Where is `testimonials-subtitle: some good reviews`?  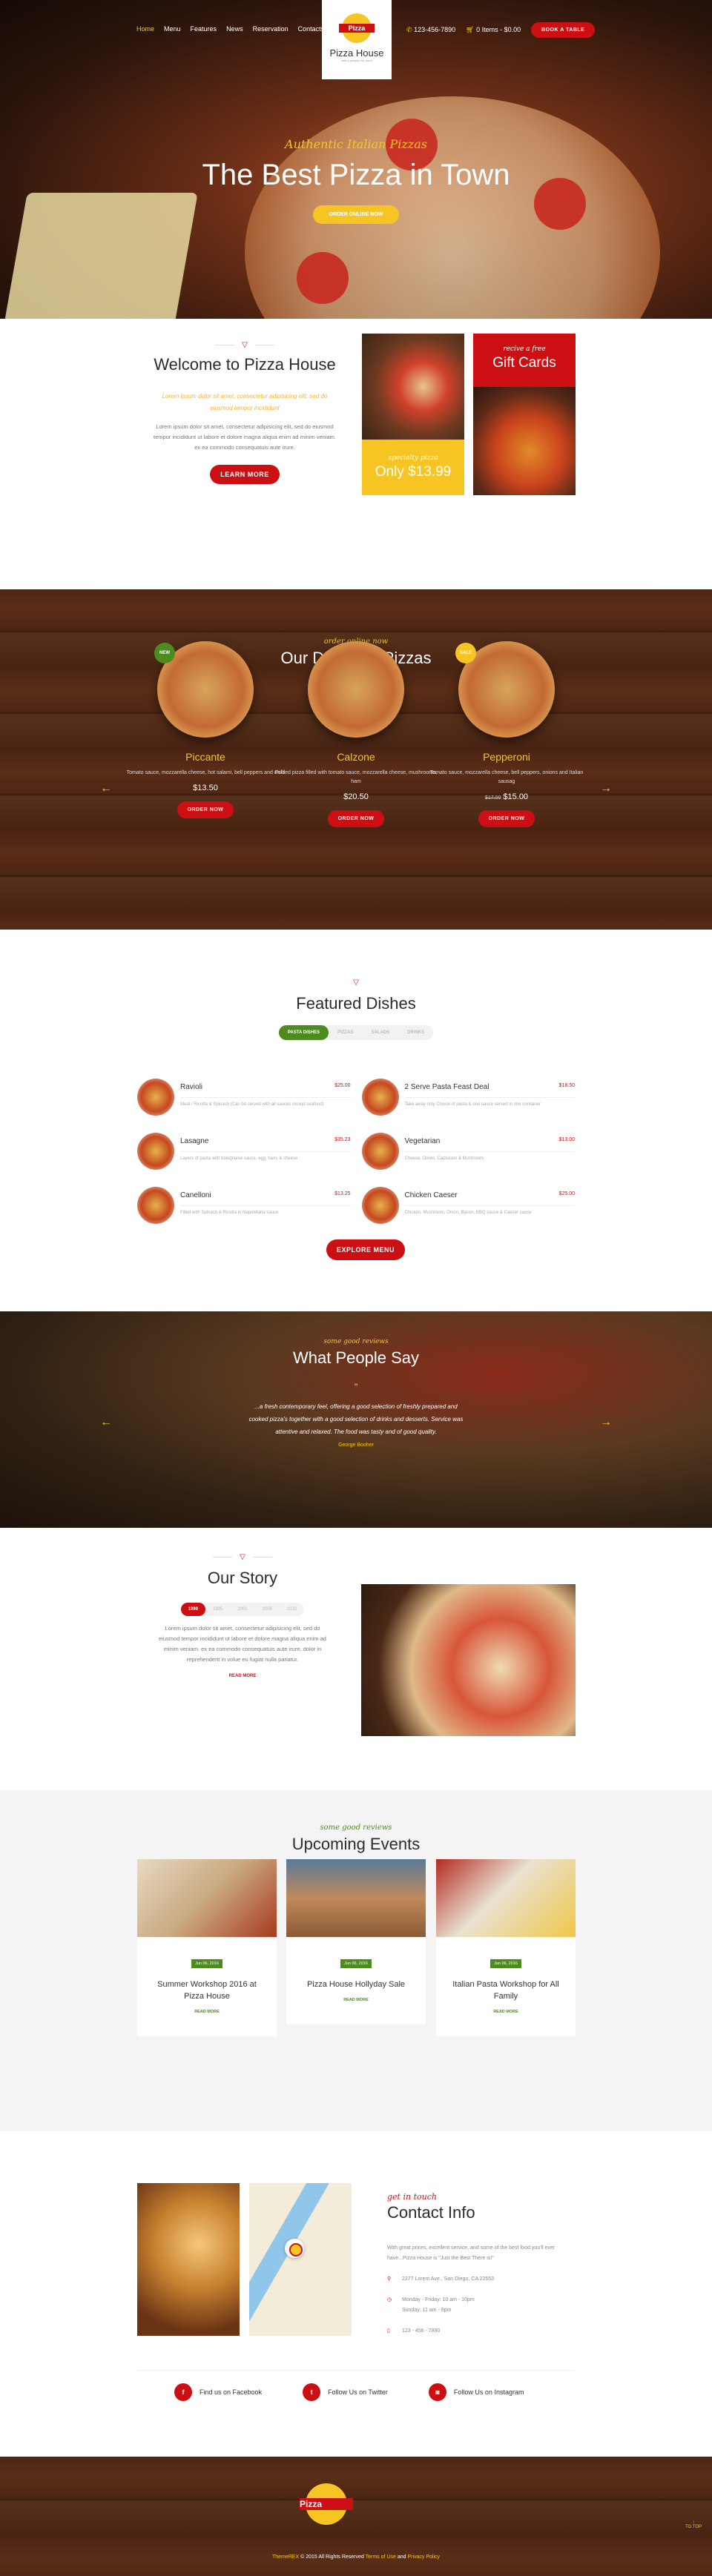 testimonials-subtitle: some good reviews is located at coordinates (356, 1341).